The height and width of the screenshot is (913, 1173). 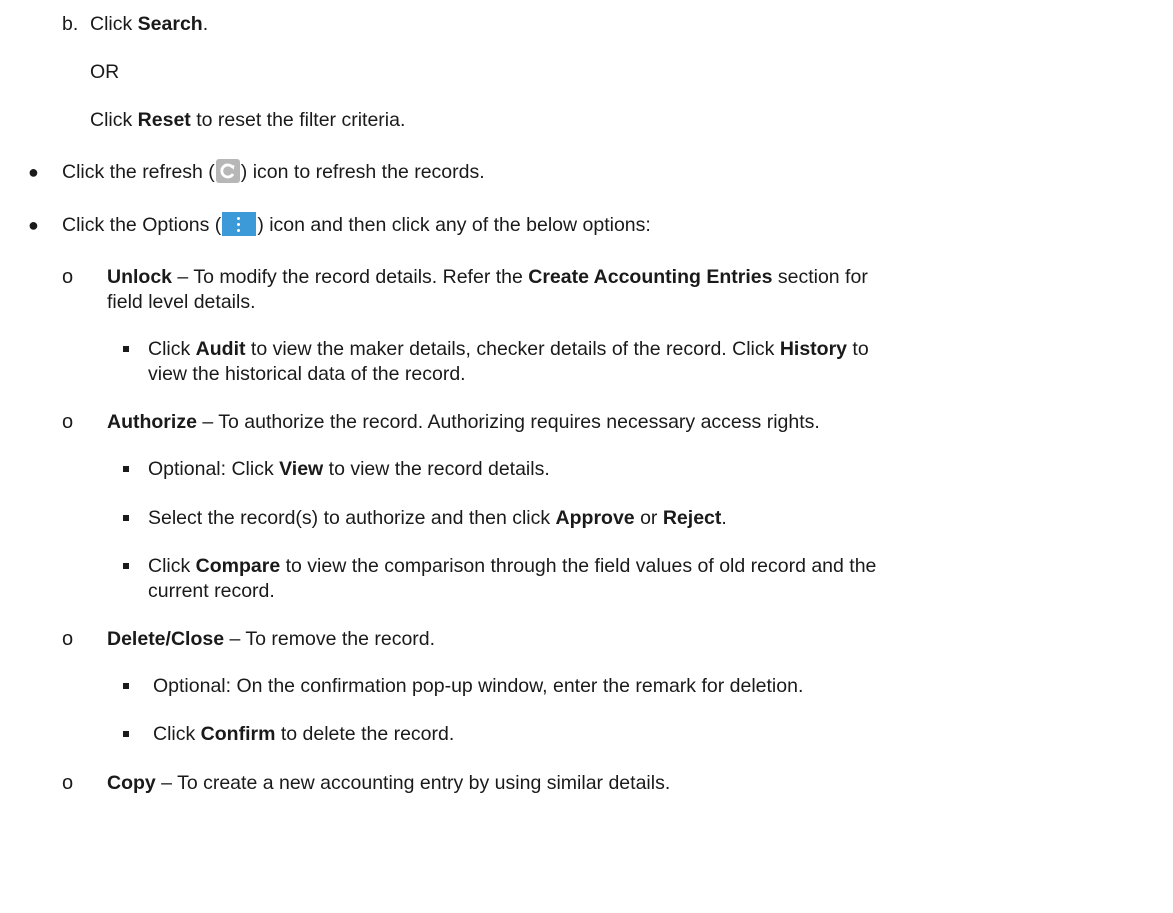 What do you see at coordinates (239, 224) in the screenshot?
I see `options-icon` at bounding box center [239, 224].